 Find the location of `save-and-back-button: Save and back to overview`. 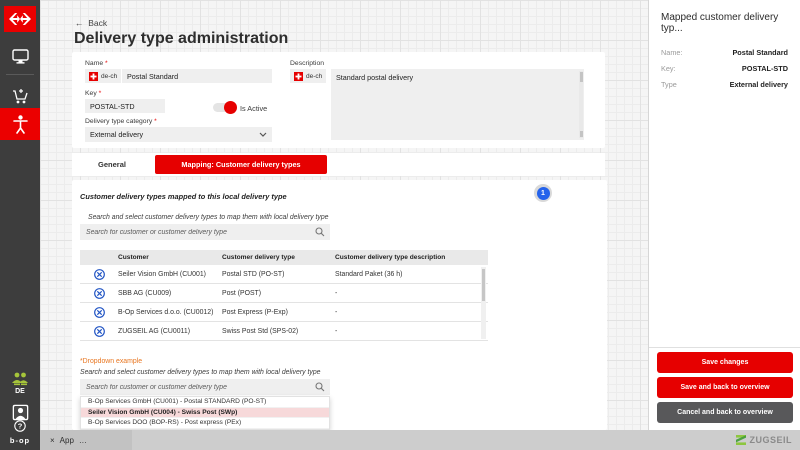

save-and-back-button: Save and back to overview is located at coordinates (725, 387).